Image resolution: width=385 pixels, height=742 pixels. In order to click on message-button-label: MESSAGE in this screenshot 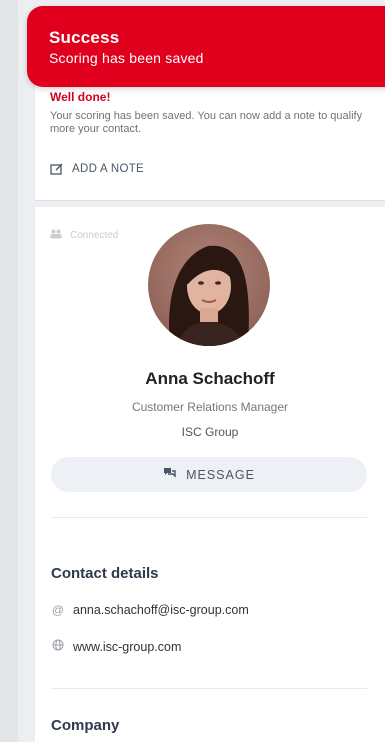, I will do `click(220, 474)`.